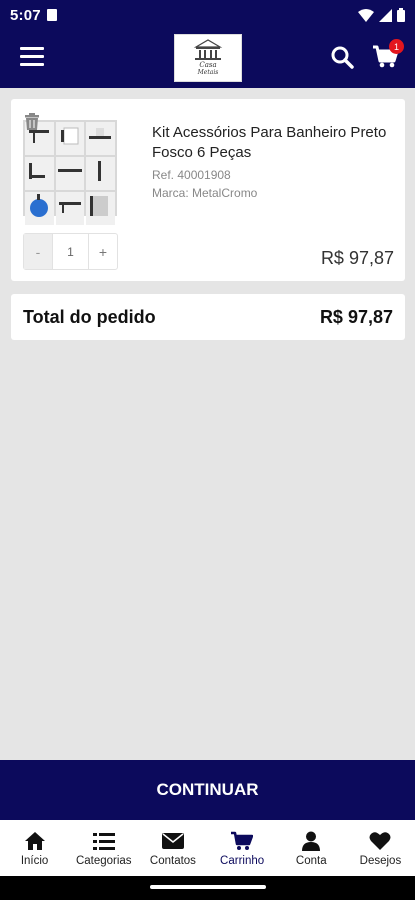 The image size is (415, 900). What do you see at coordinates (89, 316) in the screenshot?
I see `total-label: Total do pedido` at bounding box center [89, 316].